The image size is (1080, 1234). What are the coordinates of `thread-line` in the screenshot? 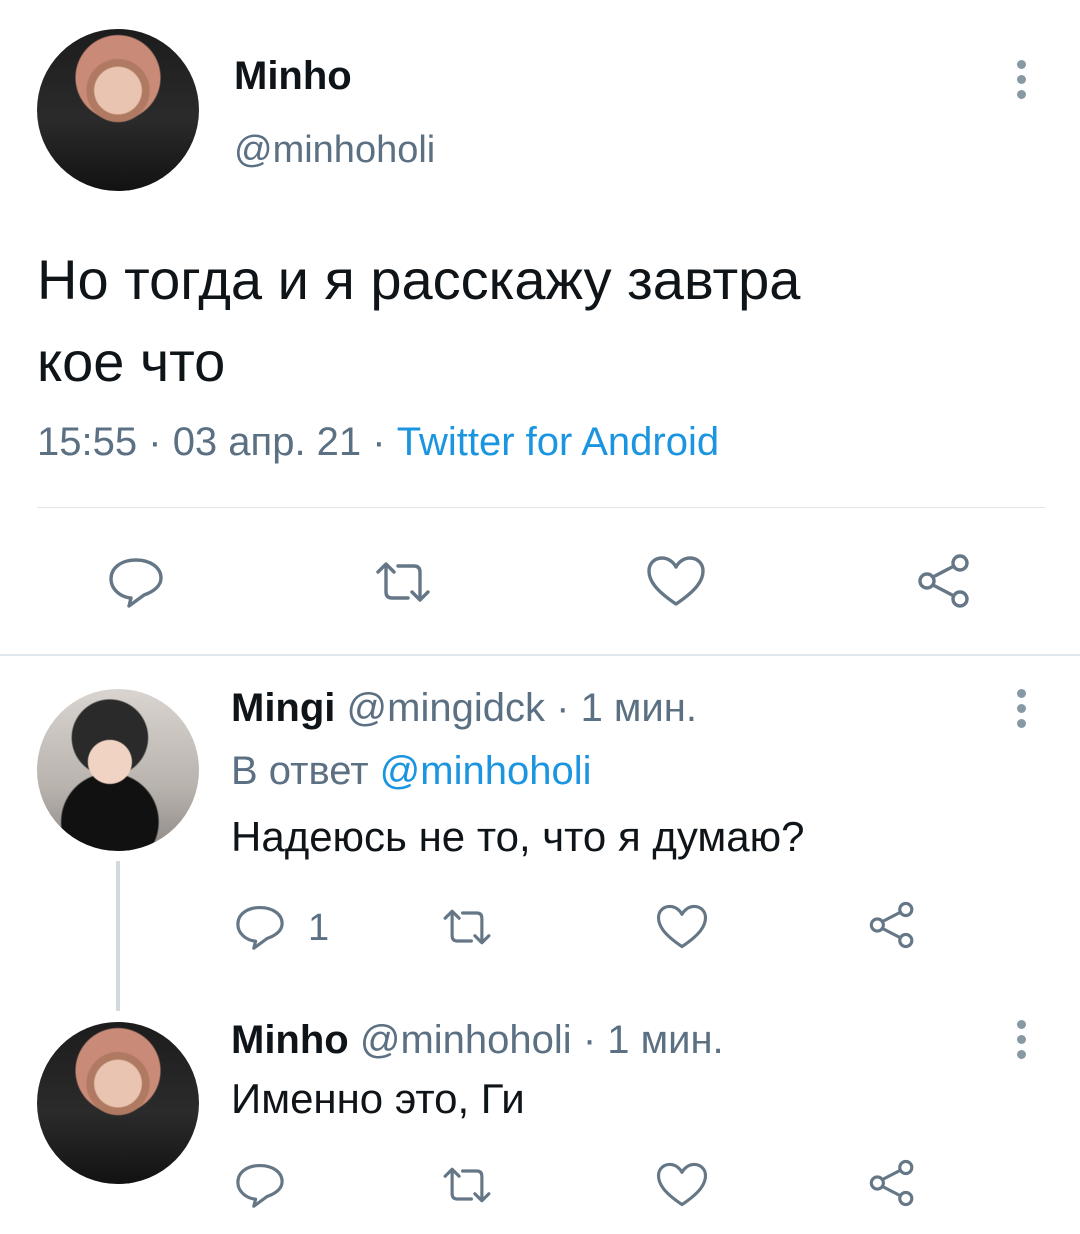 It's located at (118, 936).